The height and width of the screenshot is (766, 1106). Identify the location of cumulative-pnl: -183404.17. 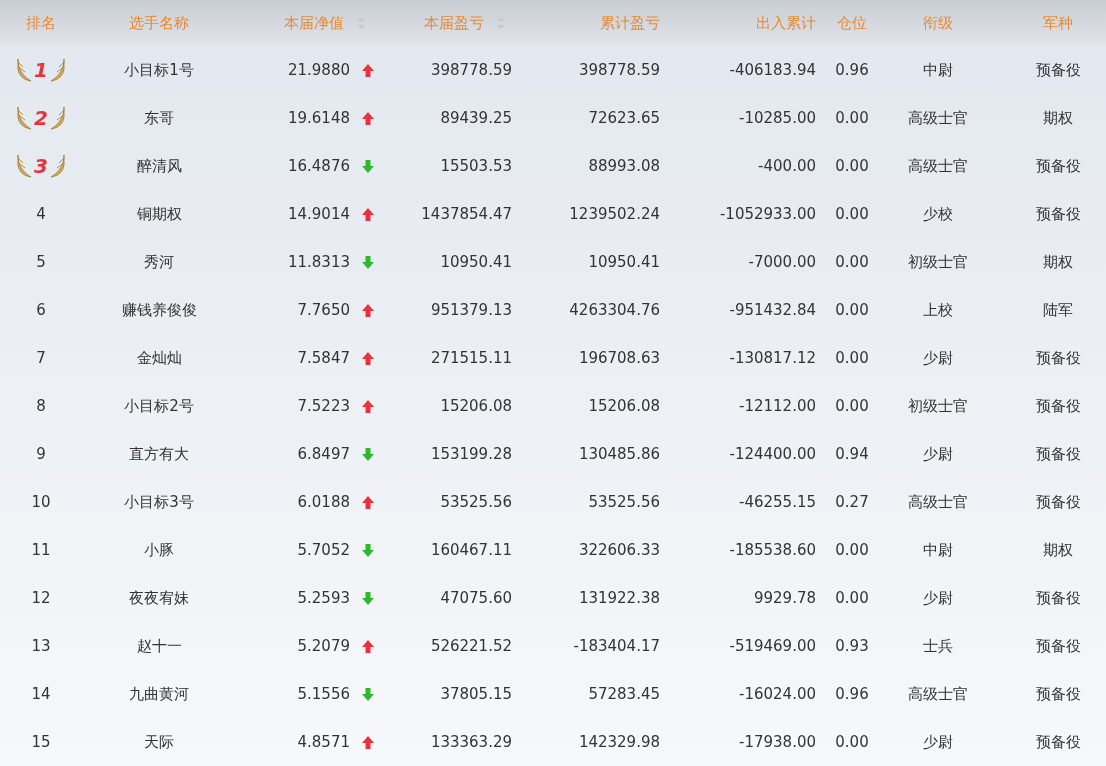
(616, 646).